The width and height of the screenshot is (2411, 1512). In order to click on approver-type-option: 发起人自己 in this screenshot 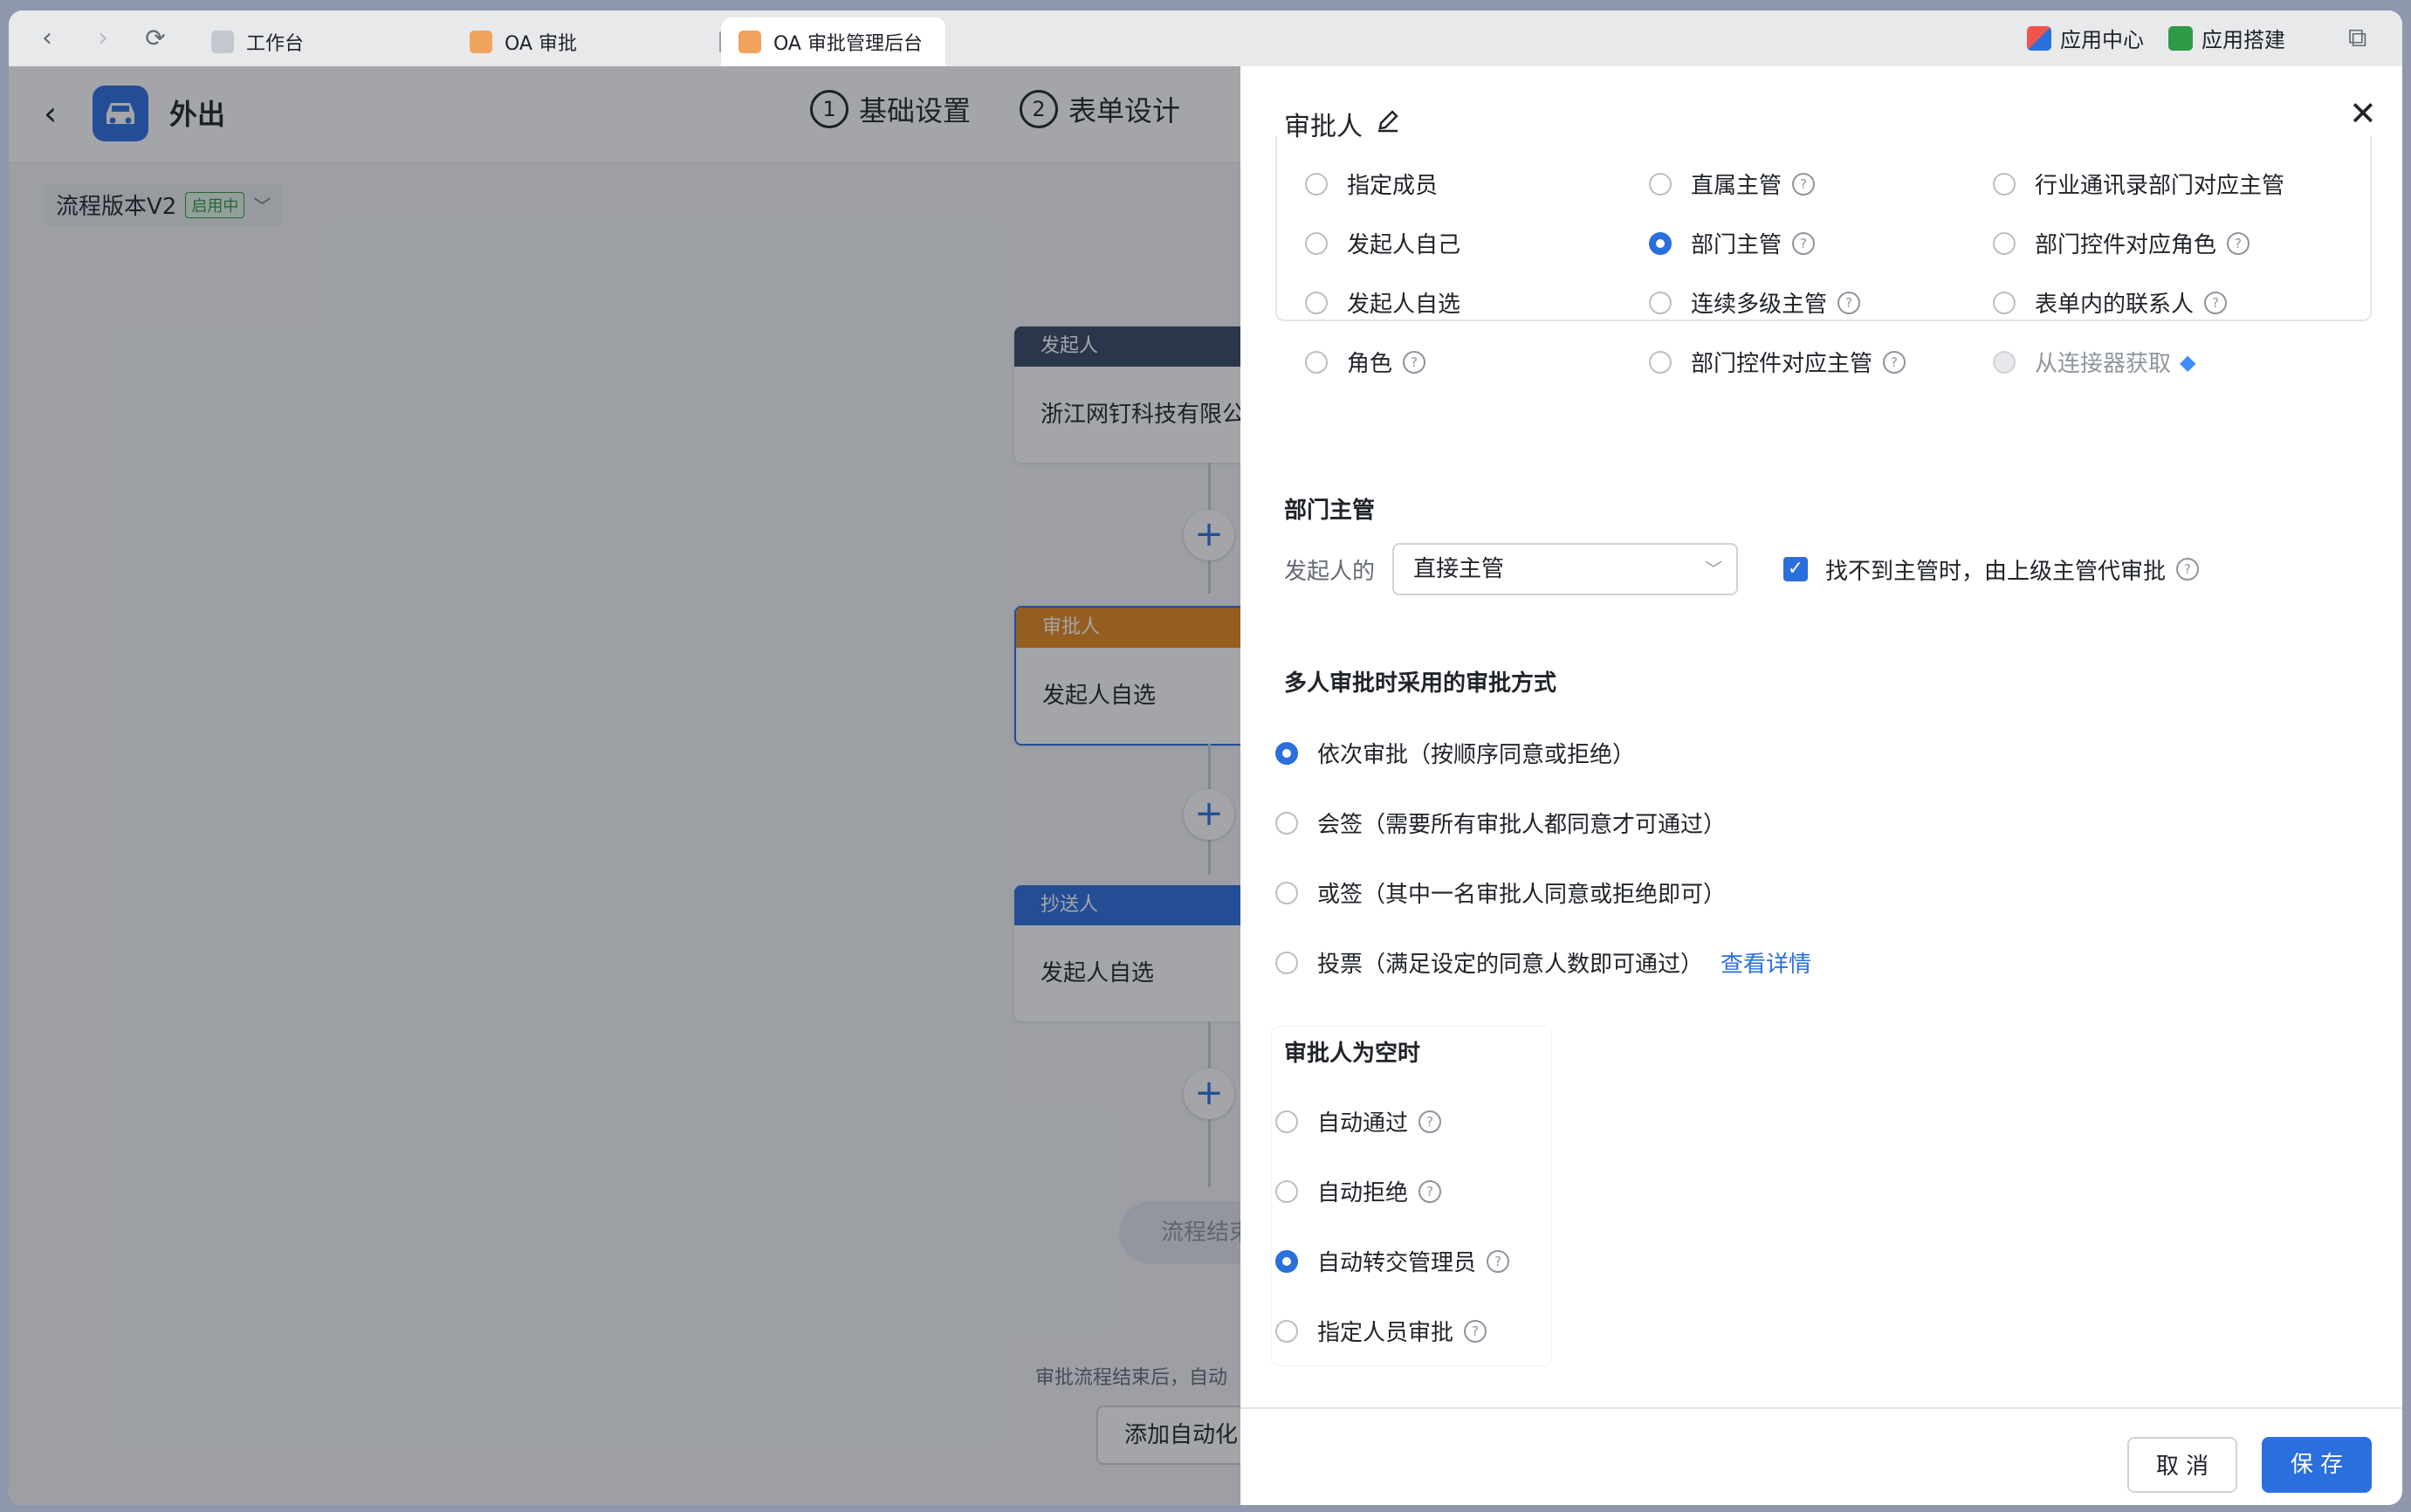, I will do `click(1382, 243)`.